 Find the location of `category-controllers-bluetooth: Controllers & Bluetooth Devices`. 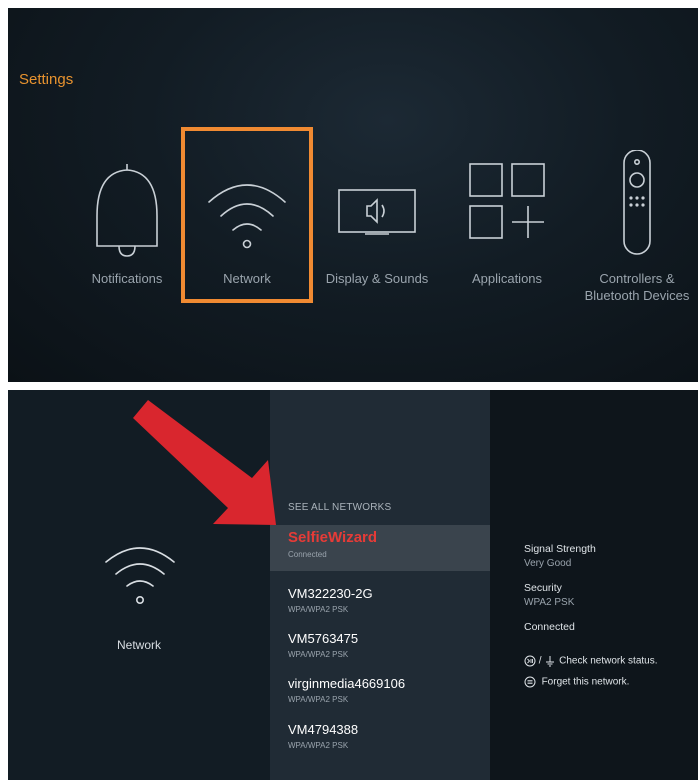

category-controllers-bluetooth: Controllers & Bluetooth Devices is located at coordinates (632, 220).